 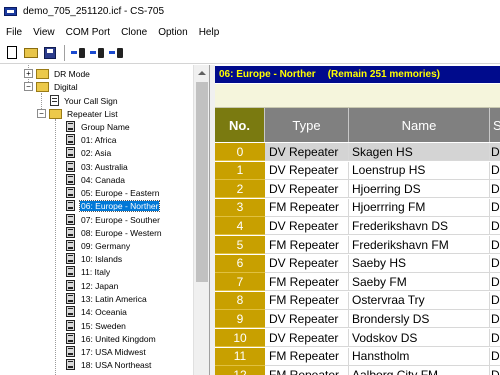 I want to click on tree-item-group: 05: Europe - Eastern, so click(x=113, y=192).